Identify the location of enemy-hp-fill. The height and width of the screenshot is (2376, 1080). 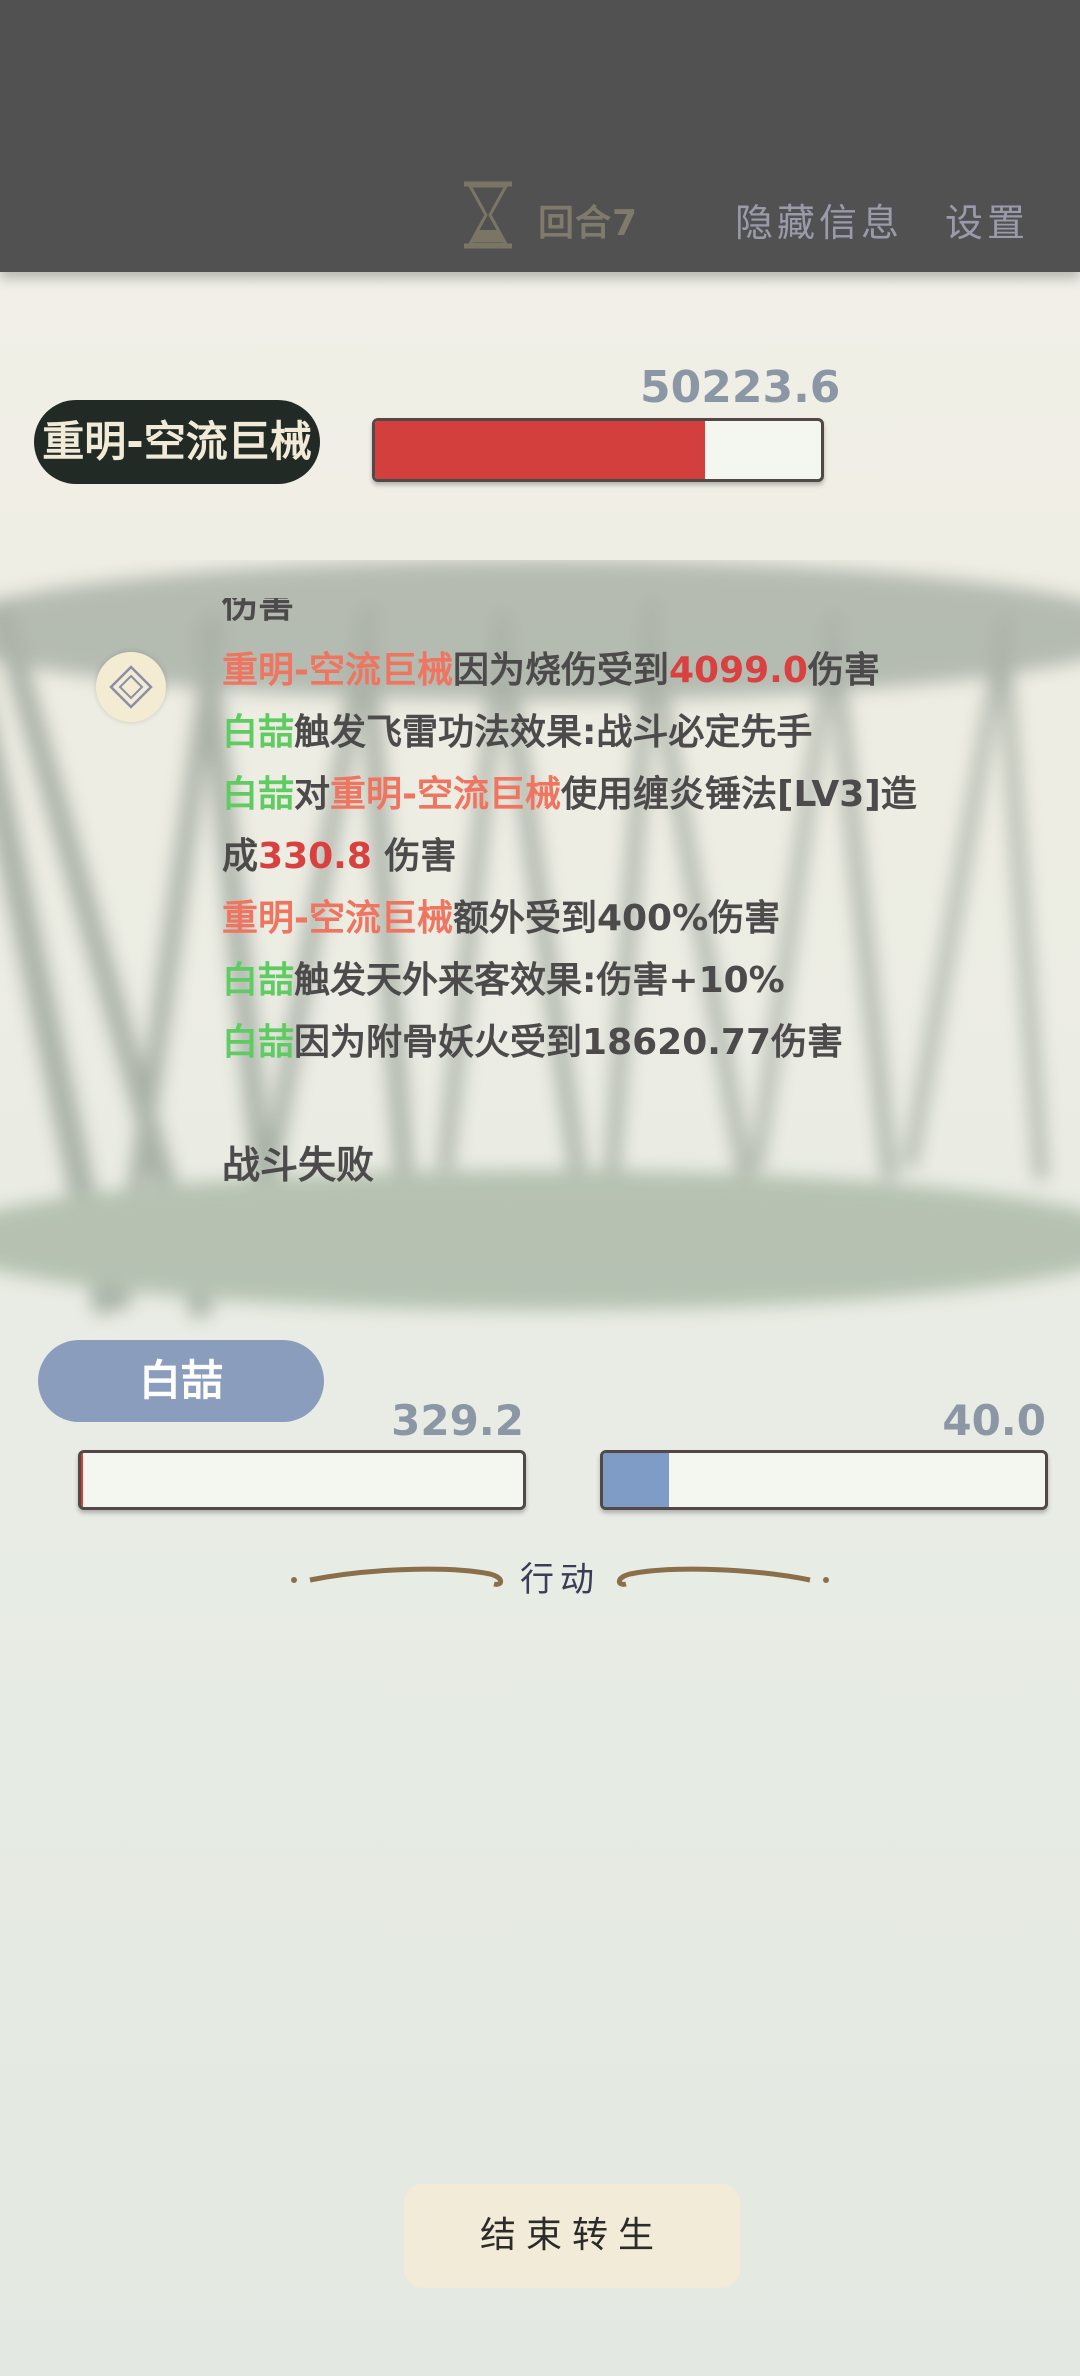
(540, 450).